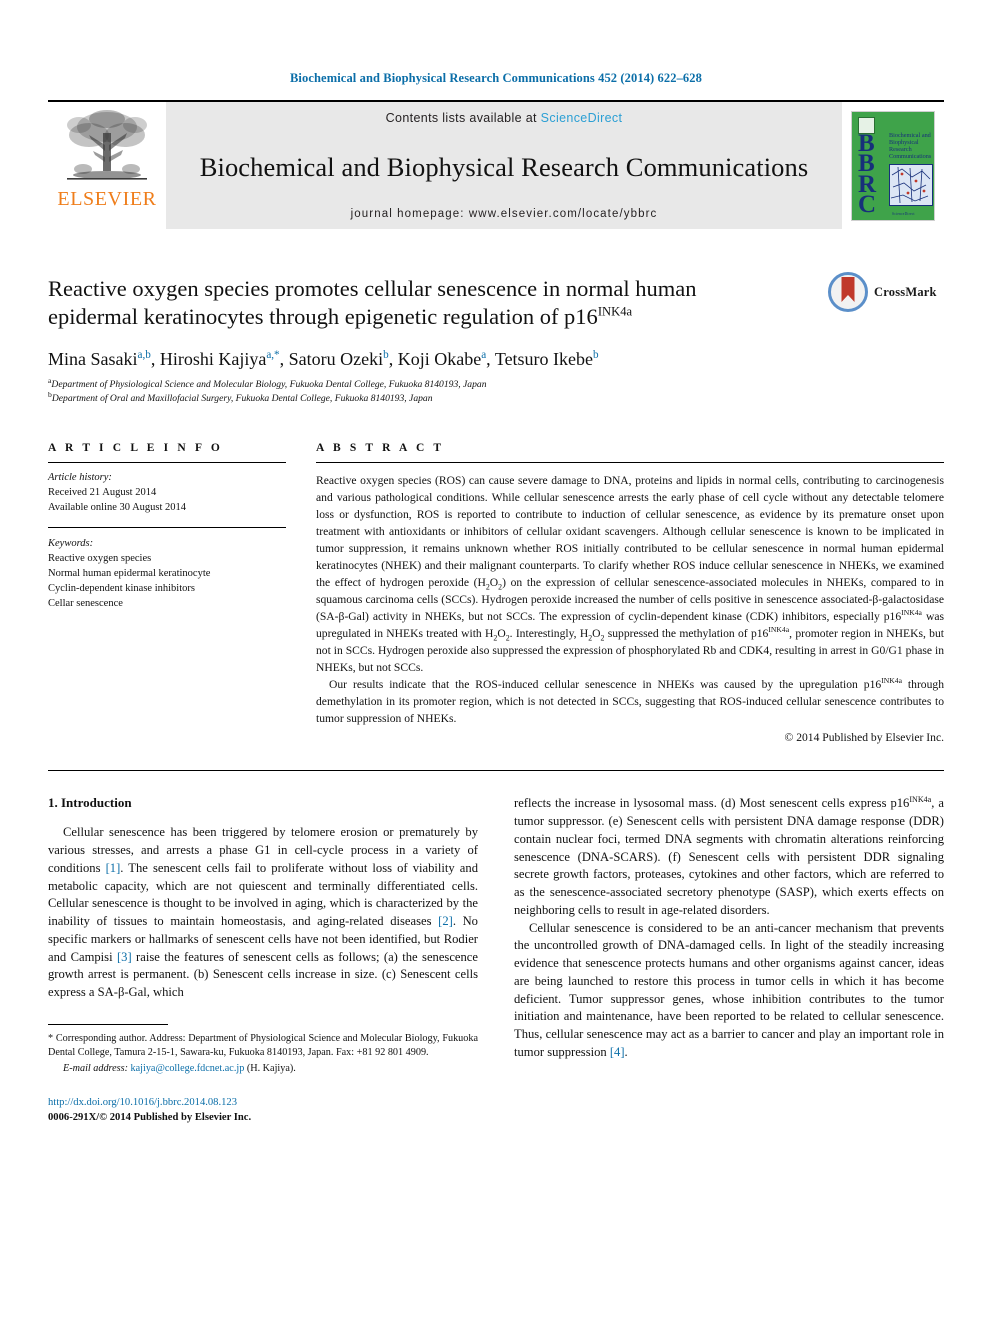 Image resolution: width=992 pixels, height=1323 pixels. What do you see at coordinates (463, 118) in the screenshot?
I see `contents-prefix: Contents lists available at` at bounding box center [463, 118].